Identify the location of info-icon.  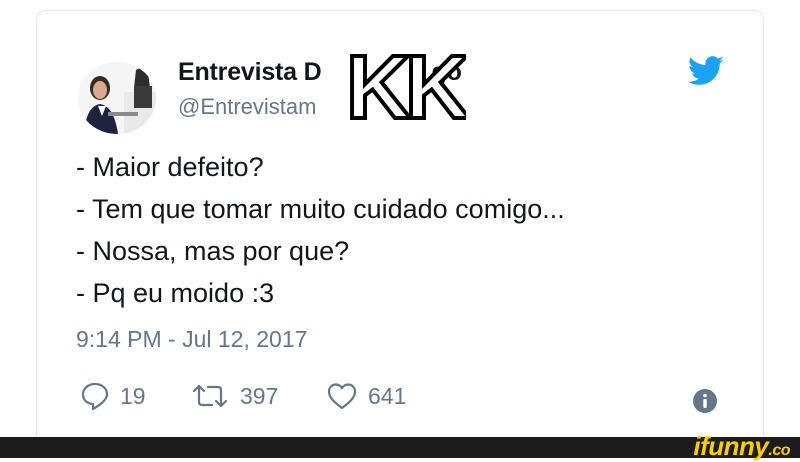
(705, 401).